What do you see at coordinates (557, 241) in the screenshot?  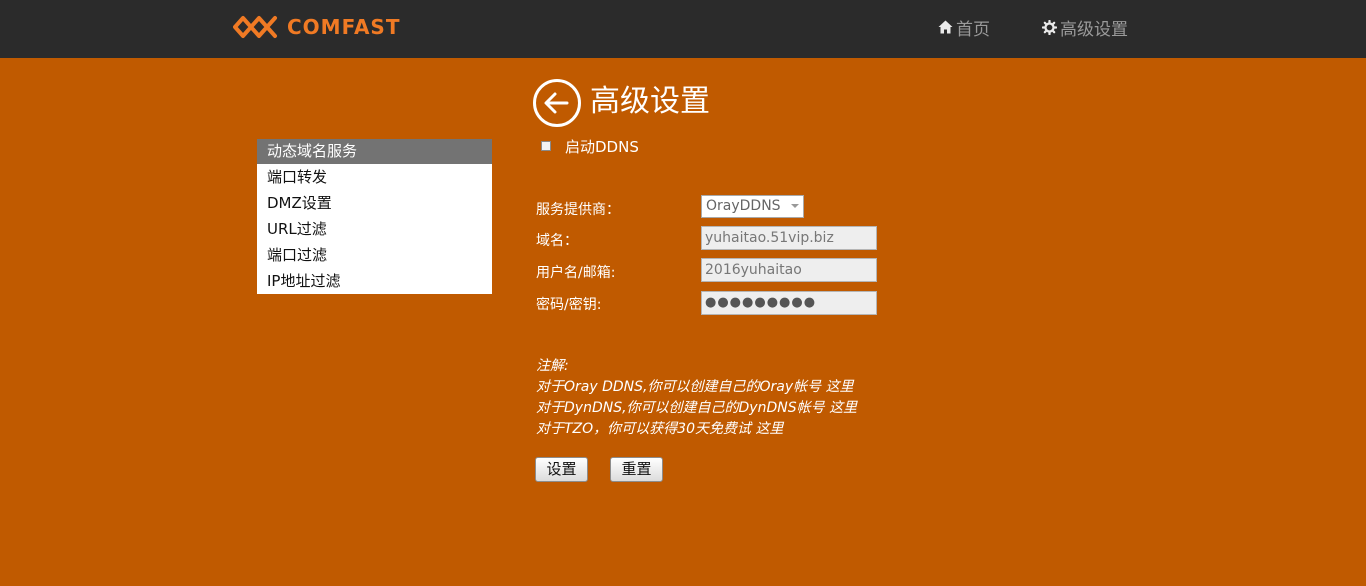 I see `domain-label: 域名：` at bounding box center [557, 241].